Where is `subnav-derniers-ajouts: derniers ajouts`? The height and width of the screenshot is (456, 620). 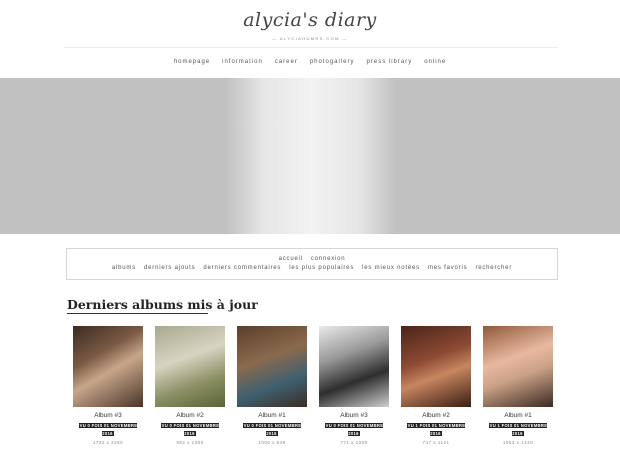 subnav-derniers-ajouts: derniers ajouts is located at coordinates (169, 268).